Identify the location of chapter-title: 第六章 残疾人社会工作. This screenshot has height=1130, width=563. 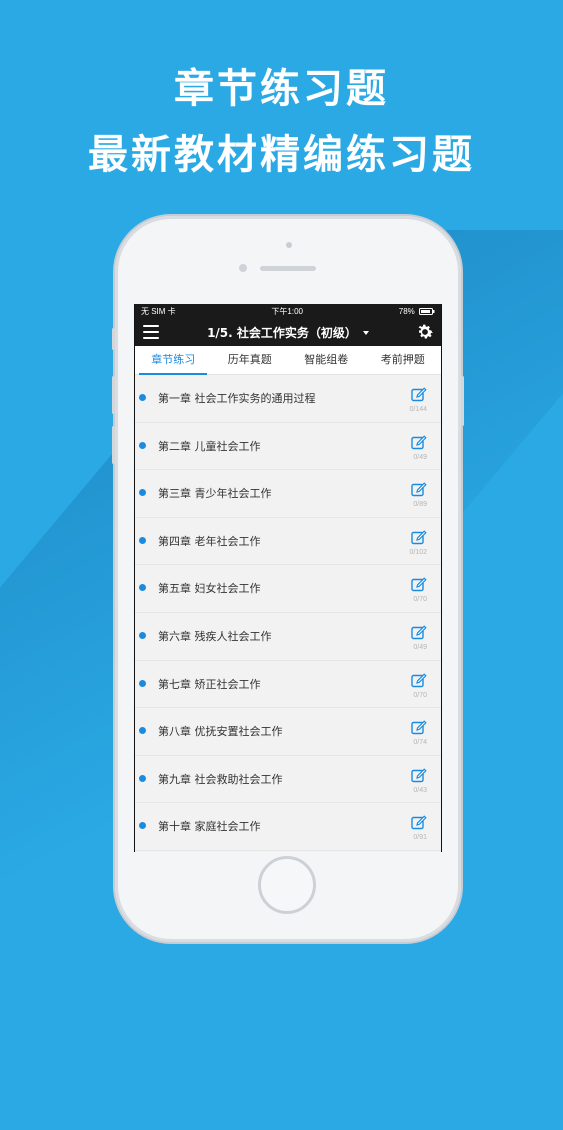
(215, 636).